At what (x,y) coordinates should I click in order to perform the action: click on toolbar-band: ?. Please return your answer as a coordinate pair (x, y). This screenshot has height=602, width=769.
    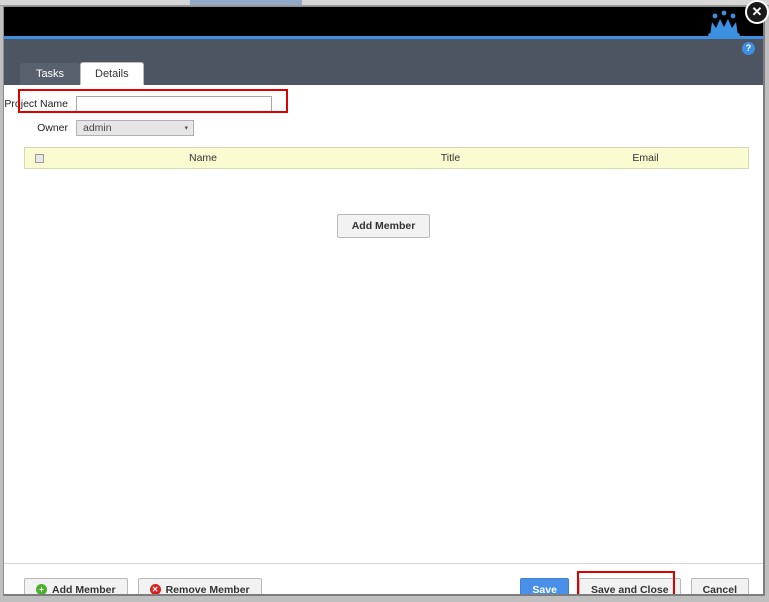
    Looking at the image, I should click on (383, 50).